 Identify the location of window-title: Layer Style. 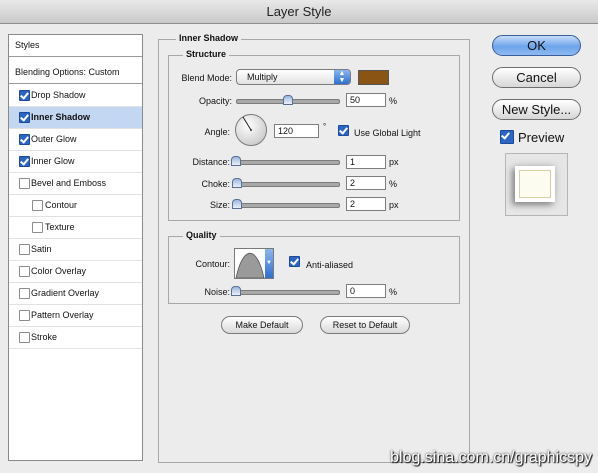
(299, 11).